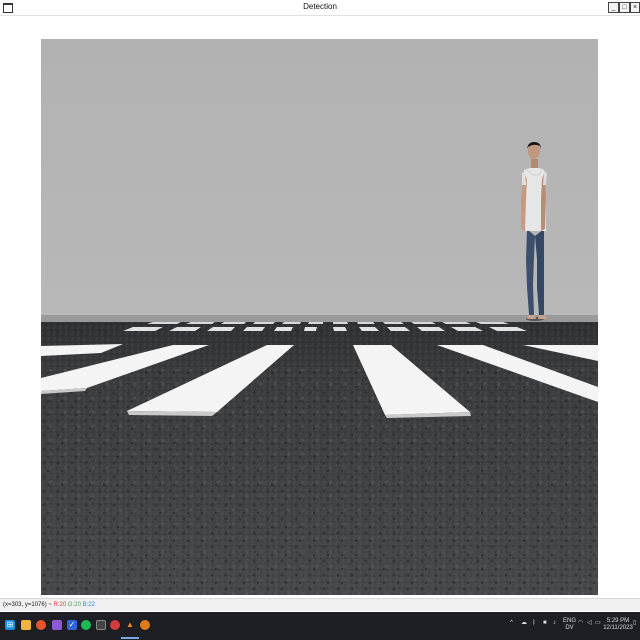 The height and width of the screenshot is (640, 640). Describe the element at coordinates (570, 621) in the screenshot. I see `language-code: ENG` at that location.